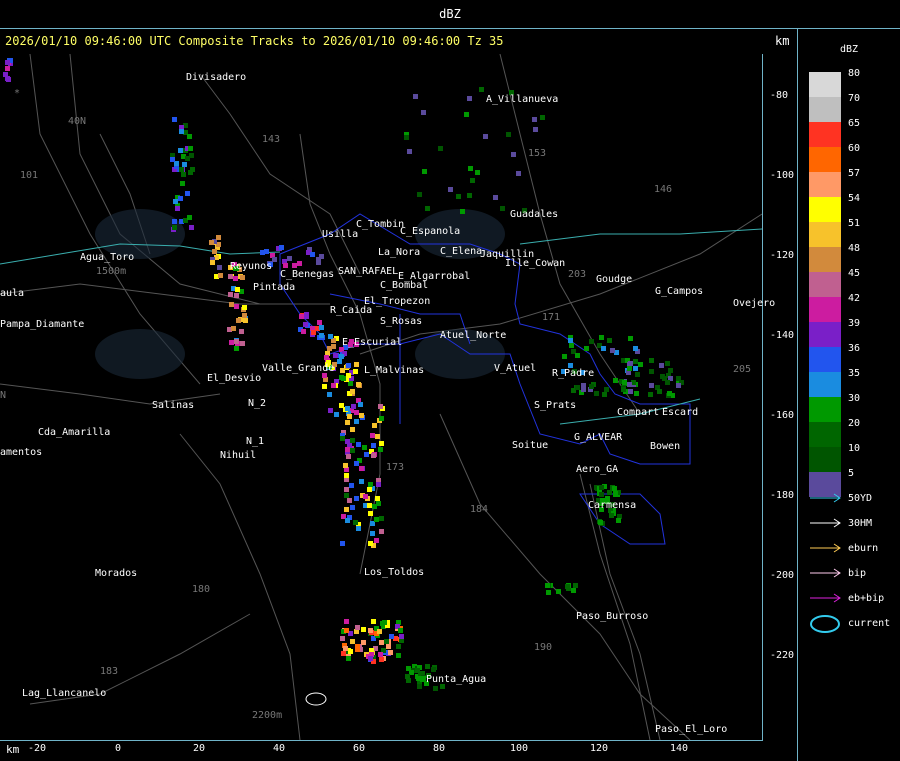 The image size is (900, 761). Describe the element at coordinates (779, 95) in the screenshot. I see `y-tick: -80` at that location.